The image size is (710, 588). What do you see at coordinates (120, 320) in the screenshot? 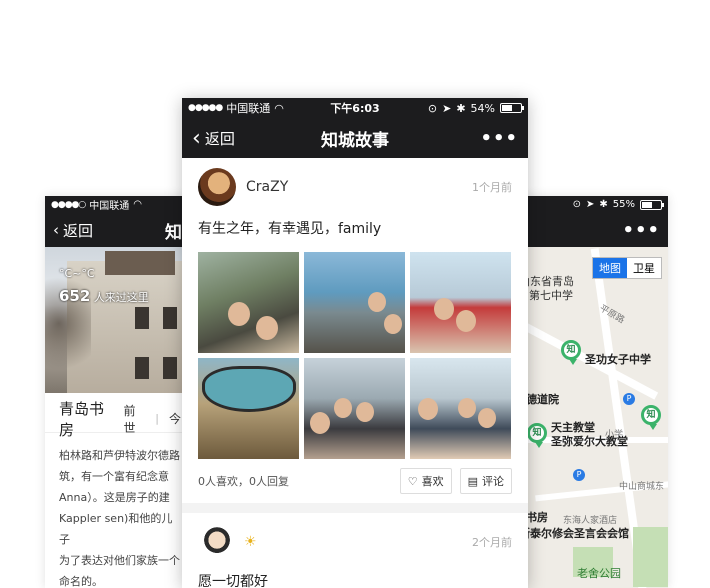
I see `place-photo: °C~°C 652 人来过这里` at bounding box center [120, 320].